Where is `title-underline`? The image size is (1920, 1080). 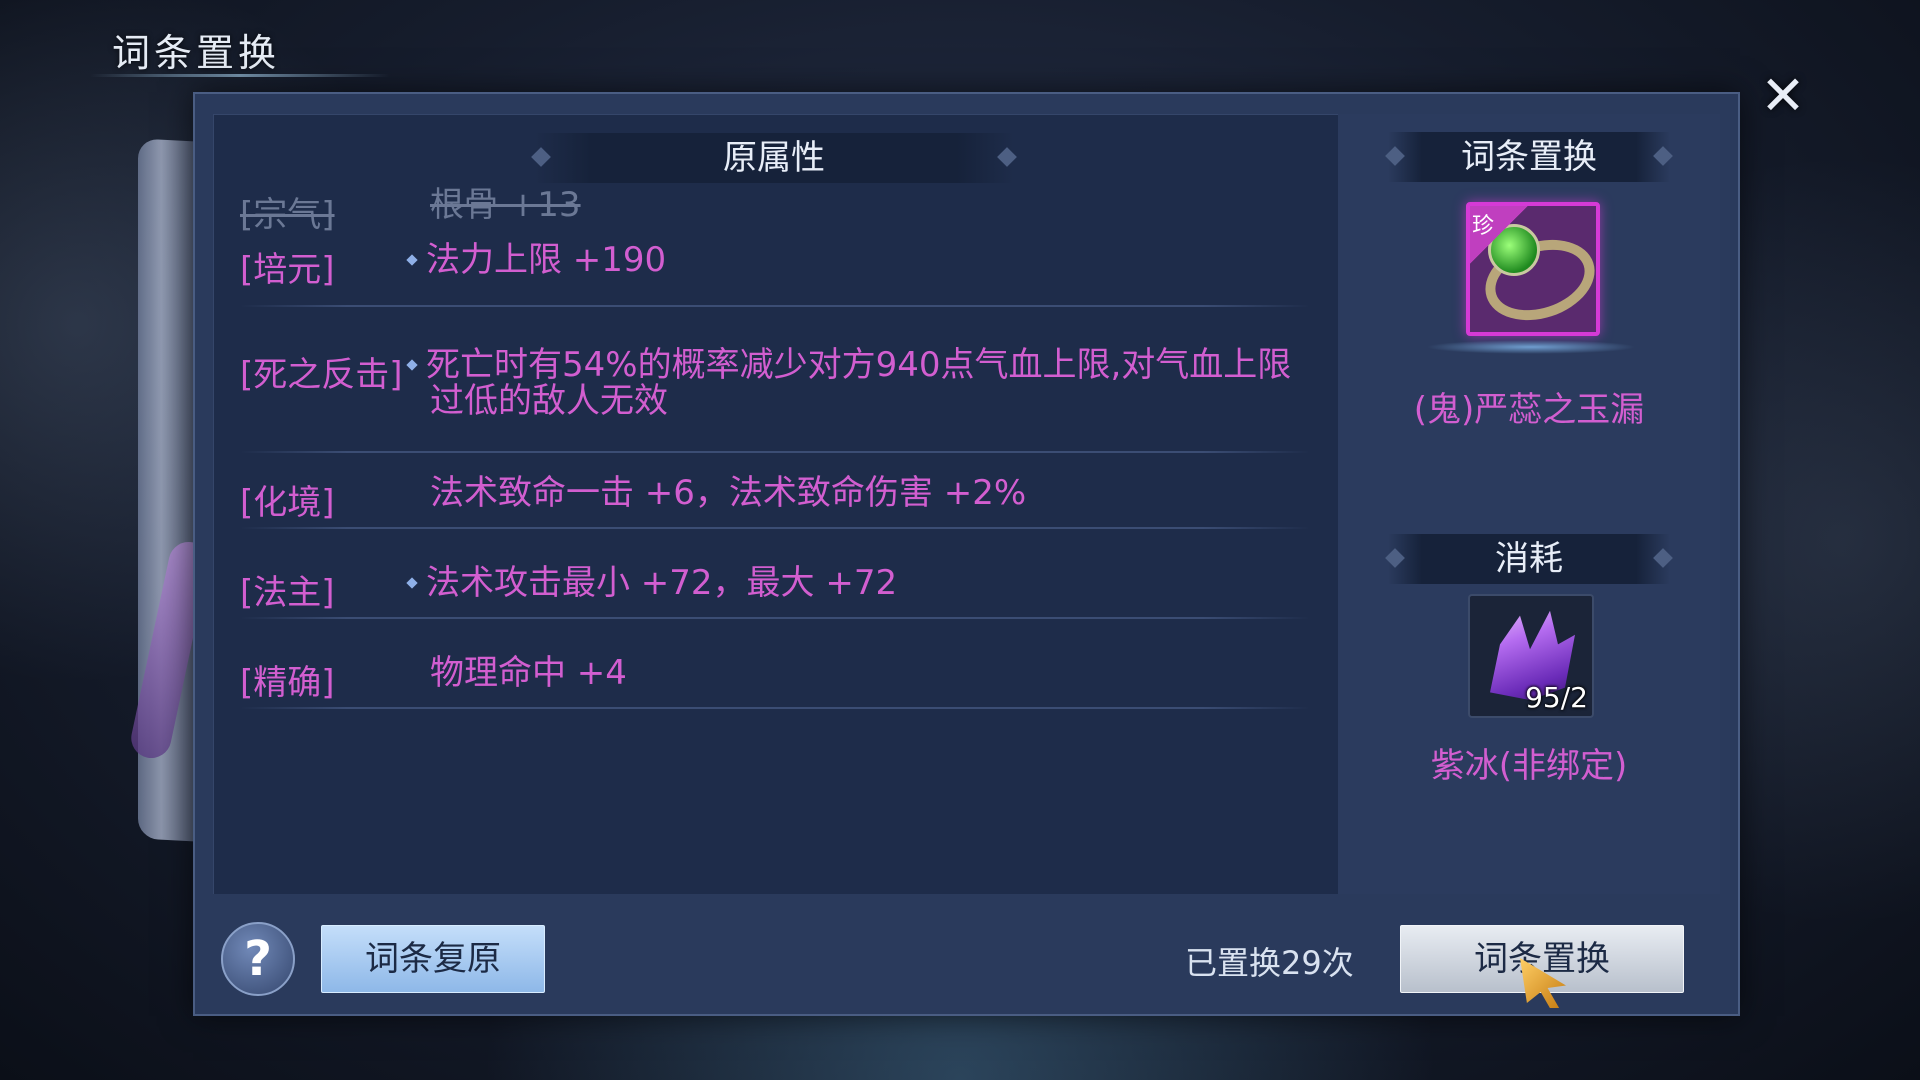
title-underline is located at coordinates (240, 75).